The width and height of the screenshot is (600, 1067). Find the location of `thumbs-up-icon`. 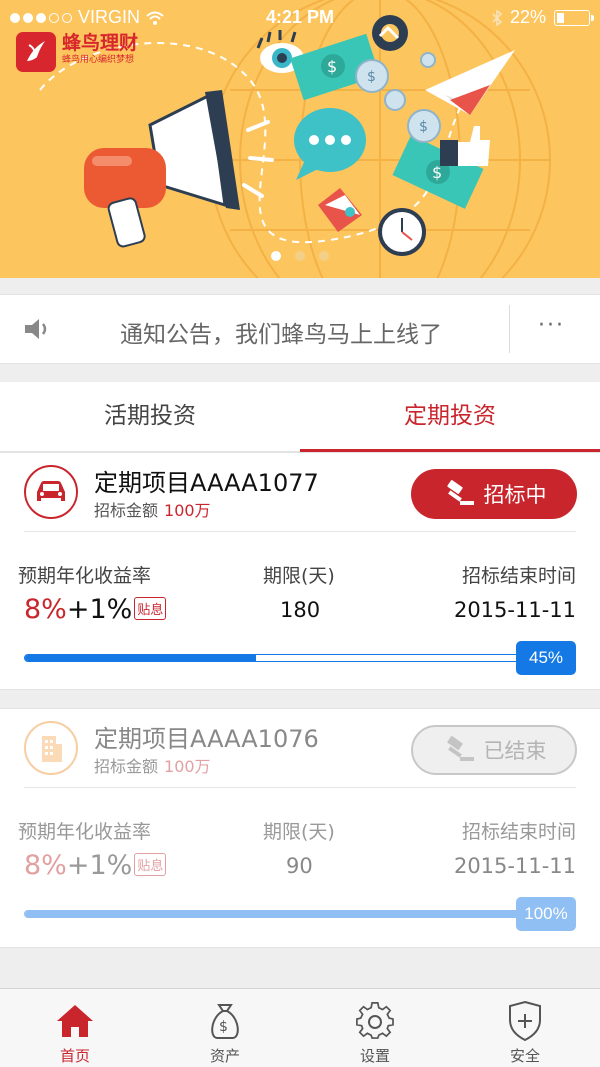

thumbs-up-icon is located at coordinates (465, 146).